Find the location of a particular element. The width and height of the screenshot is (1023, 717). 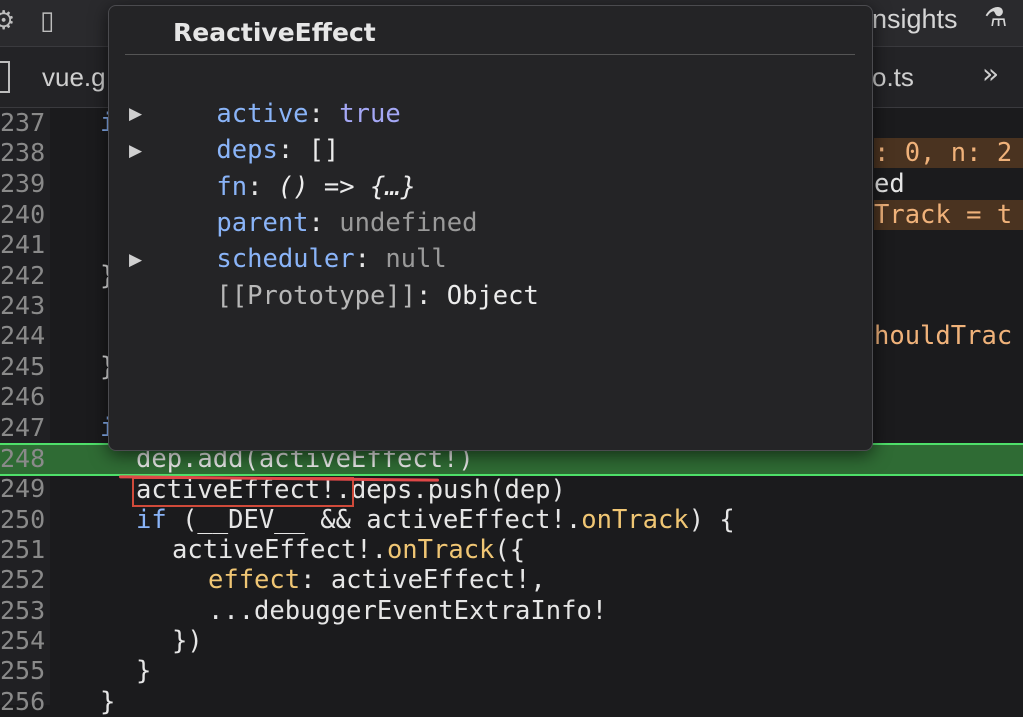

code-fragment: ({ is located at coordinates (510, 550).